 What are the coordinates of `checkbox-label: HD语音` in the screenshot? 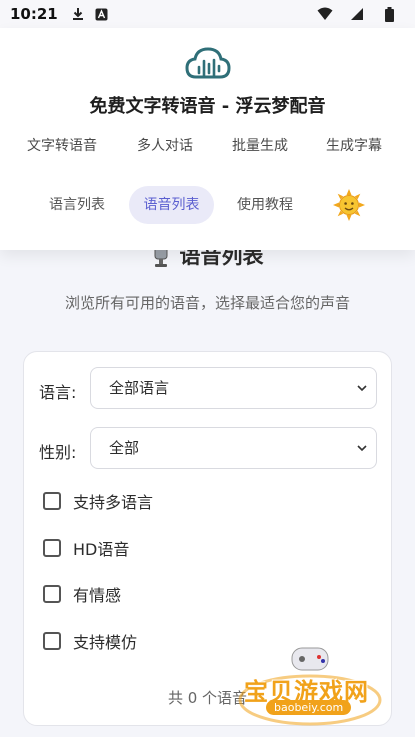 It's located at (101, 549).